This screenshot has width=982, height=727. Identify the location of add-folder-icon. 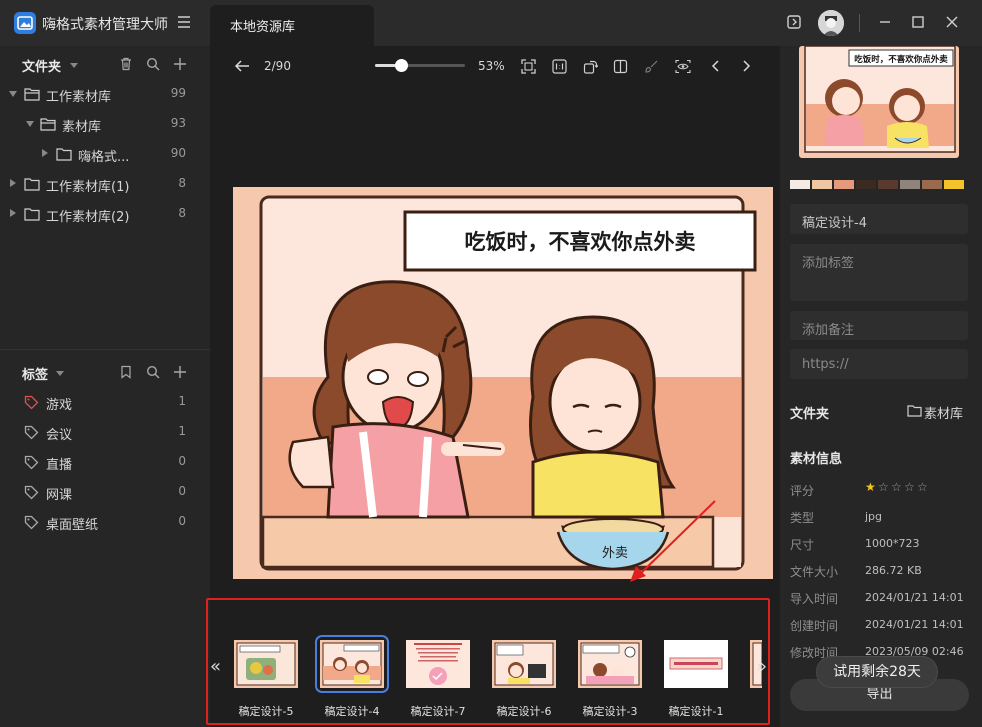
(180, 64).